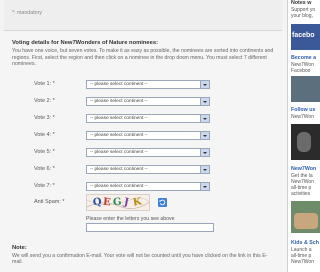 The height and width of the screenshot is (272, 320). I want to click on facebook-logo: facebo, so click(305, 37).